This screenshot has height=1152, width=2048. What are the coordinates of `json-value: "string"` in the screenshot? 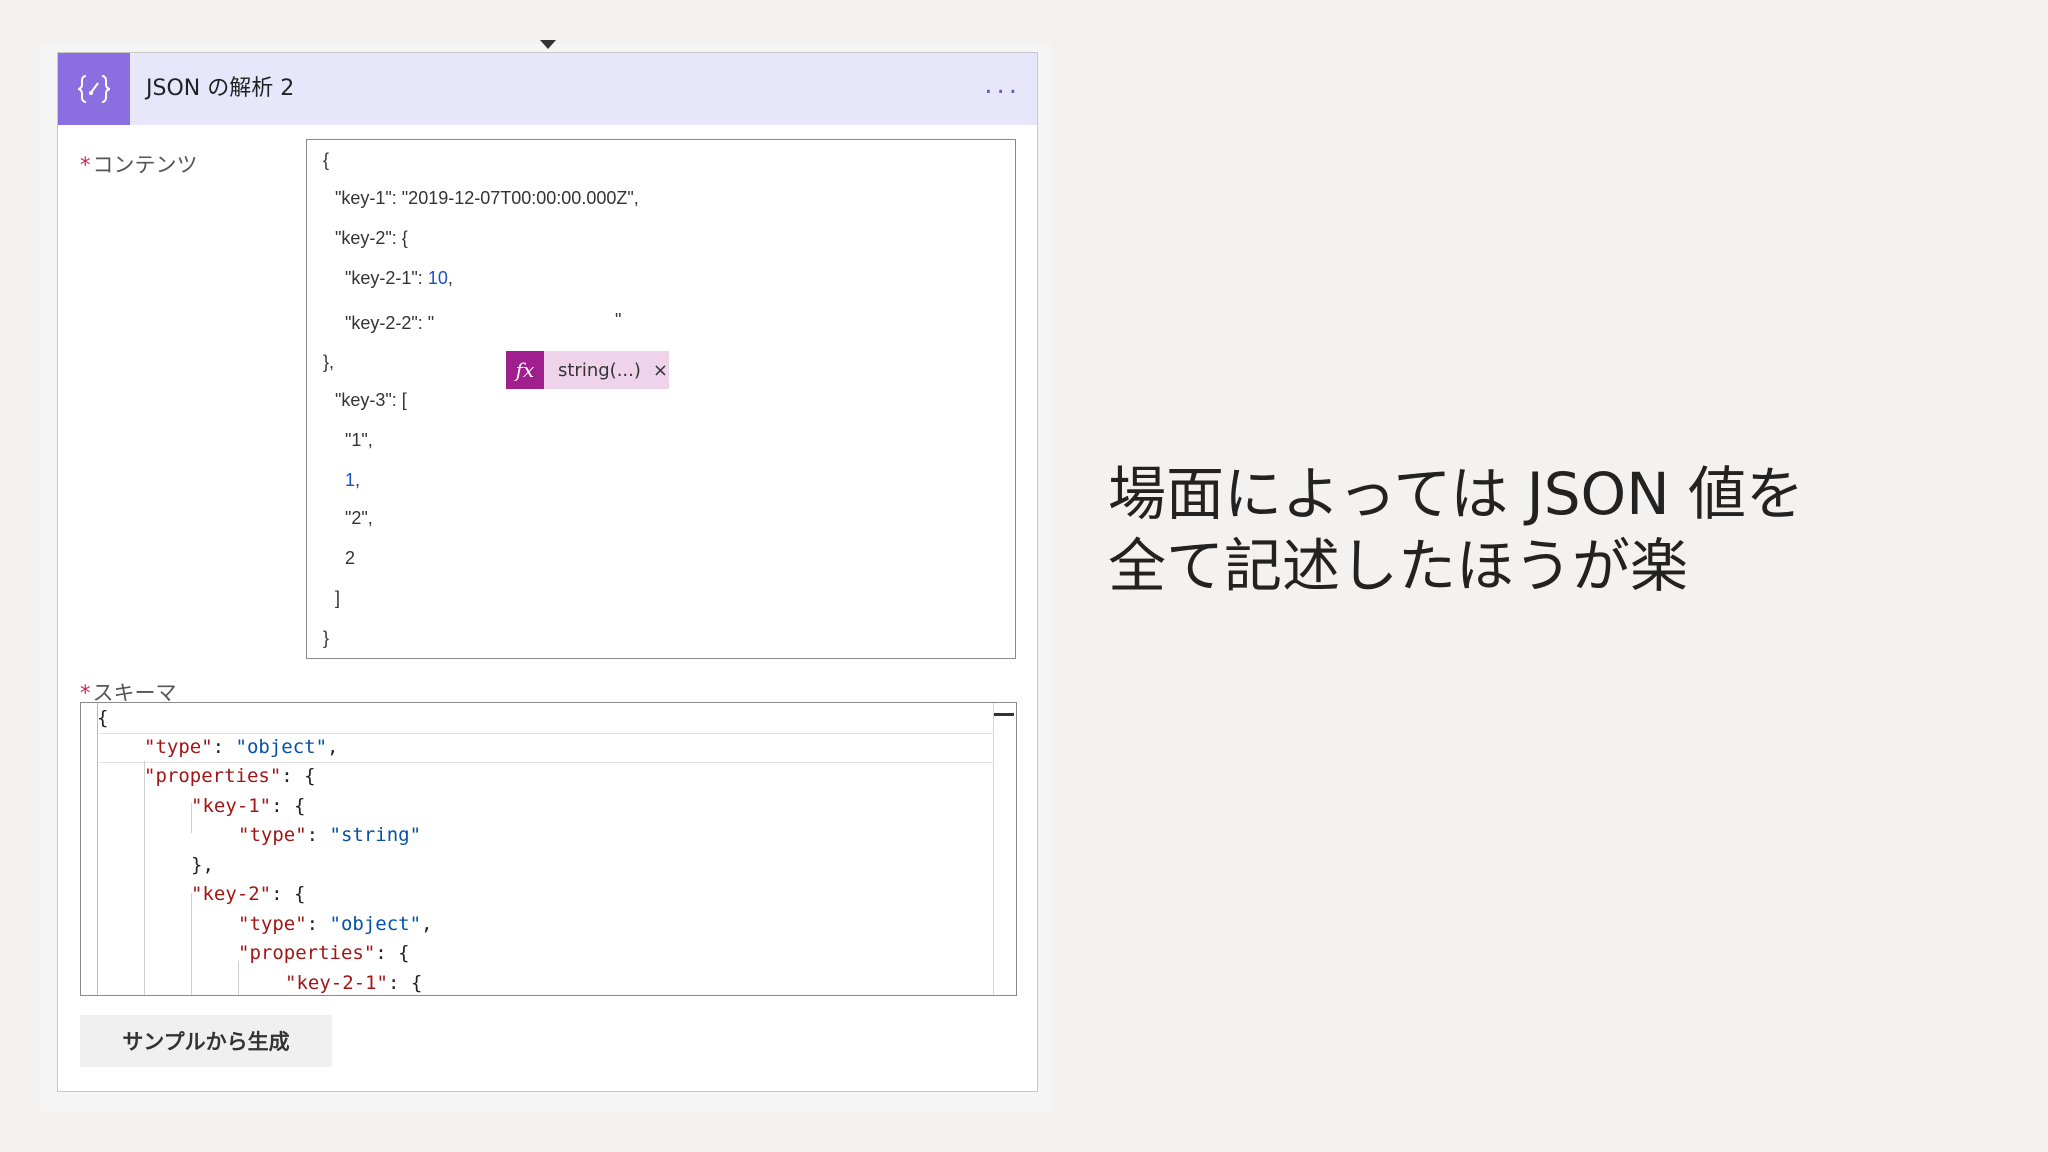 It's located at (375, 835).